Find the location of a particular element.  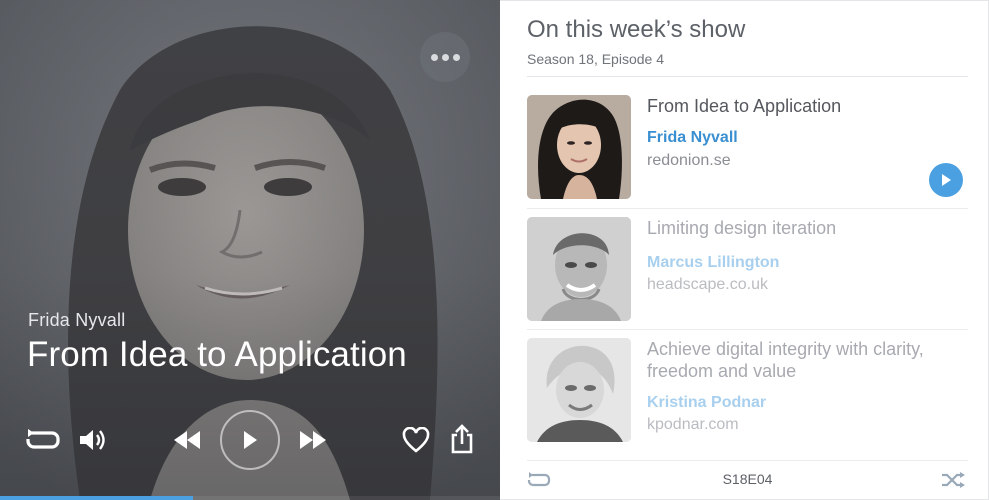

volume-icon is located at coordinates (92, 440).